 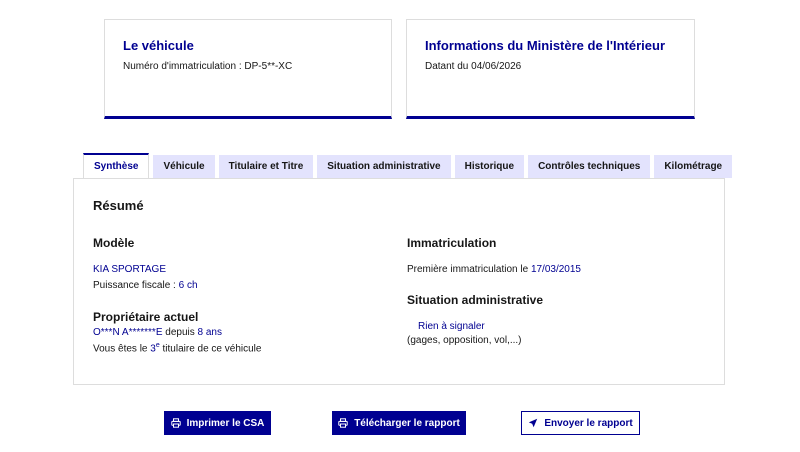 I want to click on first-registration: Première immatriculation le 17/03/2015, so click(x=494, y=269).